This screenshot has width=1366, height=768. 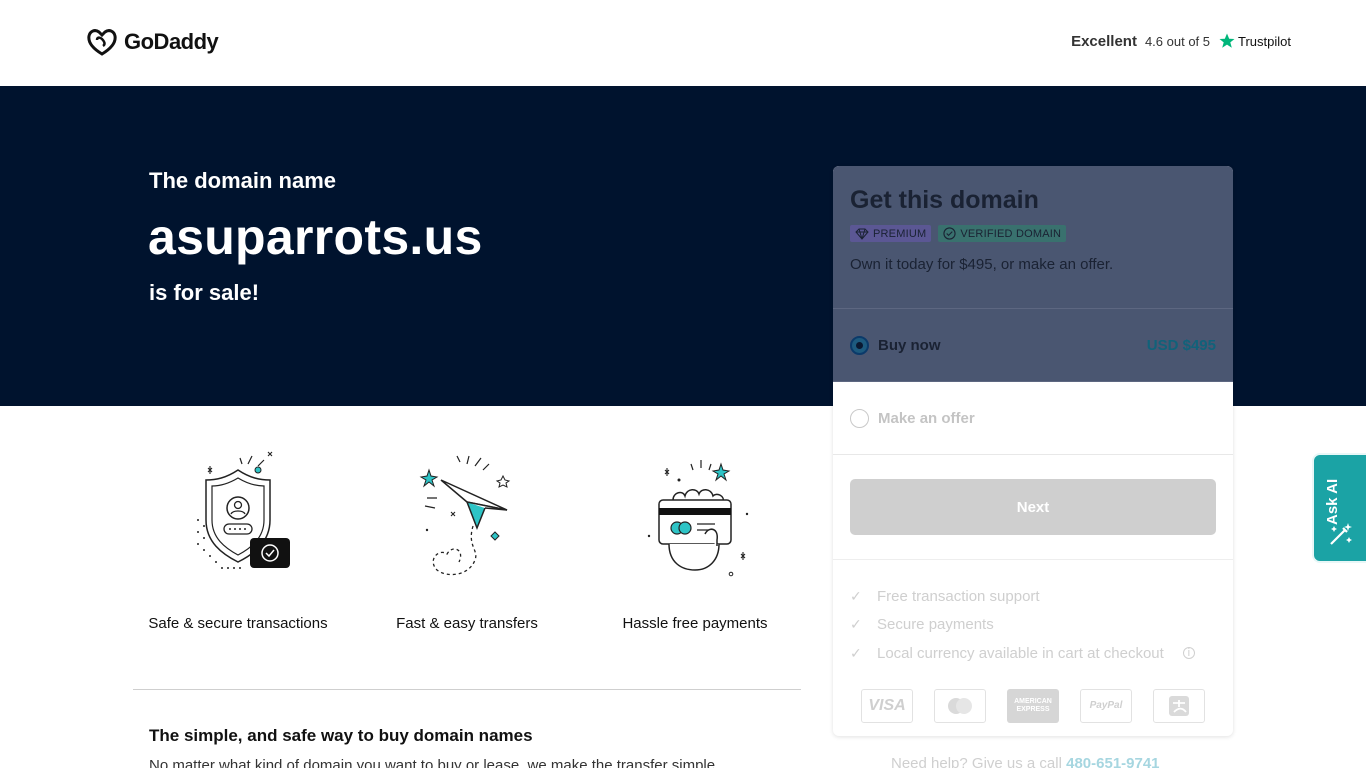 I want to click on buy-now-label: Buy now, so click(x=909, y=345).